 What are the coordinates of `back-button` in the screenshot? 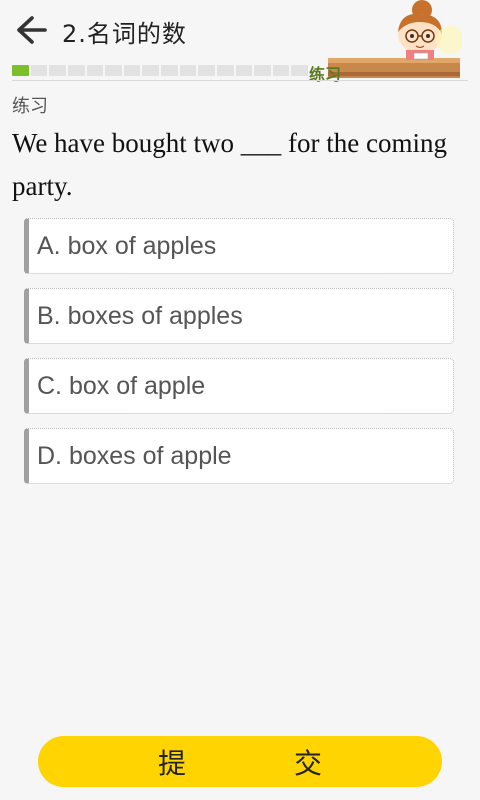 It's located at (30, 30).